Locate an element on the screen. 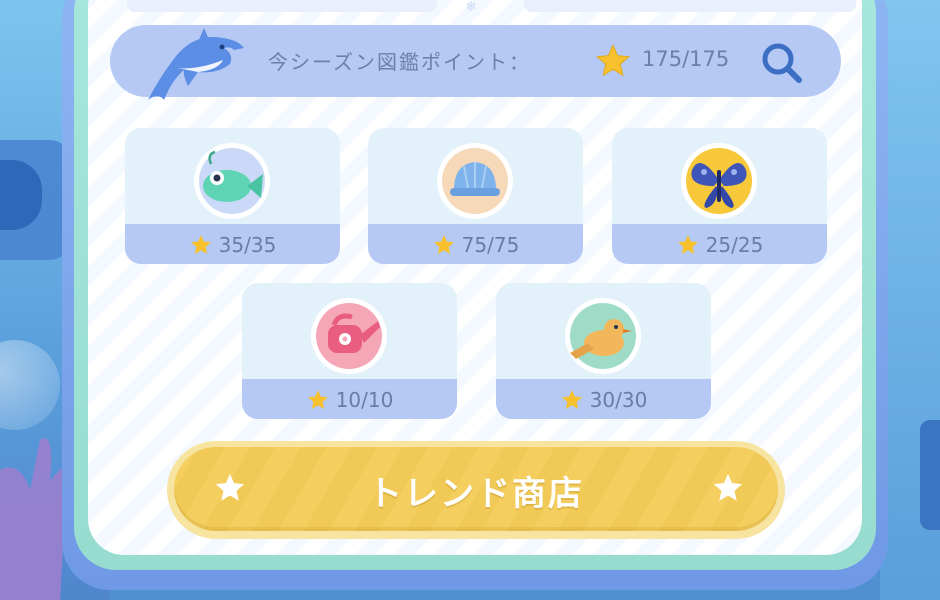 This screenshot has height=600, width=940. category-card-fish: 35/35 is located at coordinates (232, 196).